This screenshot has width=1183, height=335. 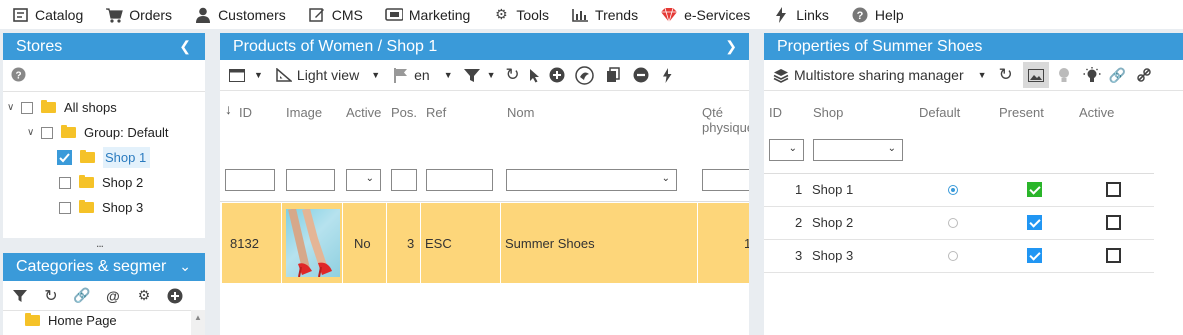 I want to click on manager-dropdown-icon: ▼, so click(x=982, y=75).